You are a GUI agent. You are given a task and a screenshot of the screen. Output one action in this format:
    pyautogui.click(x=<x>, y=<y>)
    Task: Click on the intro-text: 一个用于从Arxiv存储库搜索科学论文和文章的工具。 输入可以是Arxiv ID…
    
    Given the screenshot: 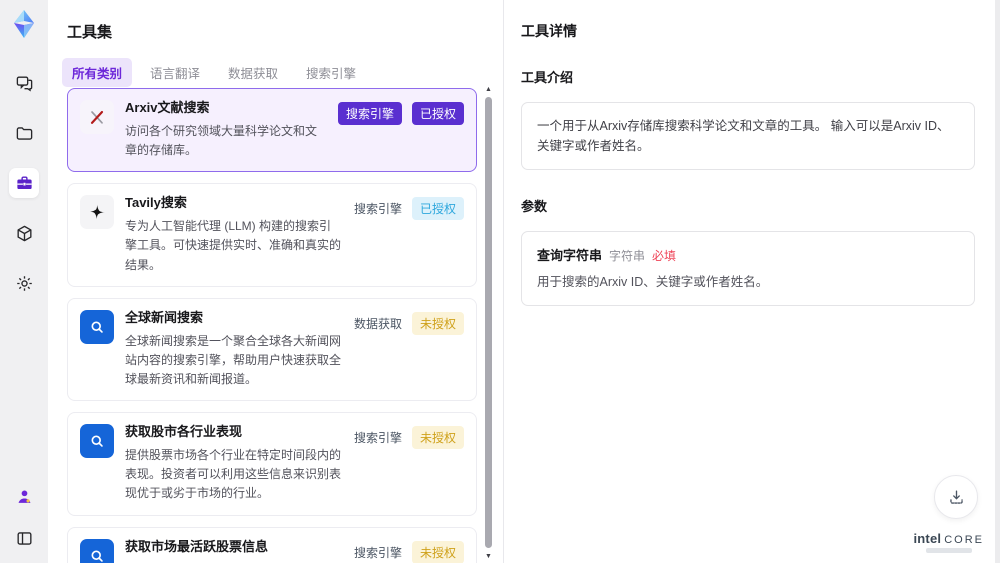 What is the action you would take?
    pyautogui.click(x=743, y=136)
    